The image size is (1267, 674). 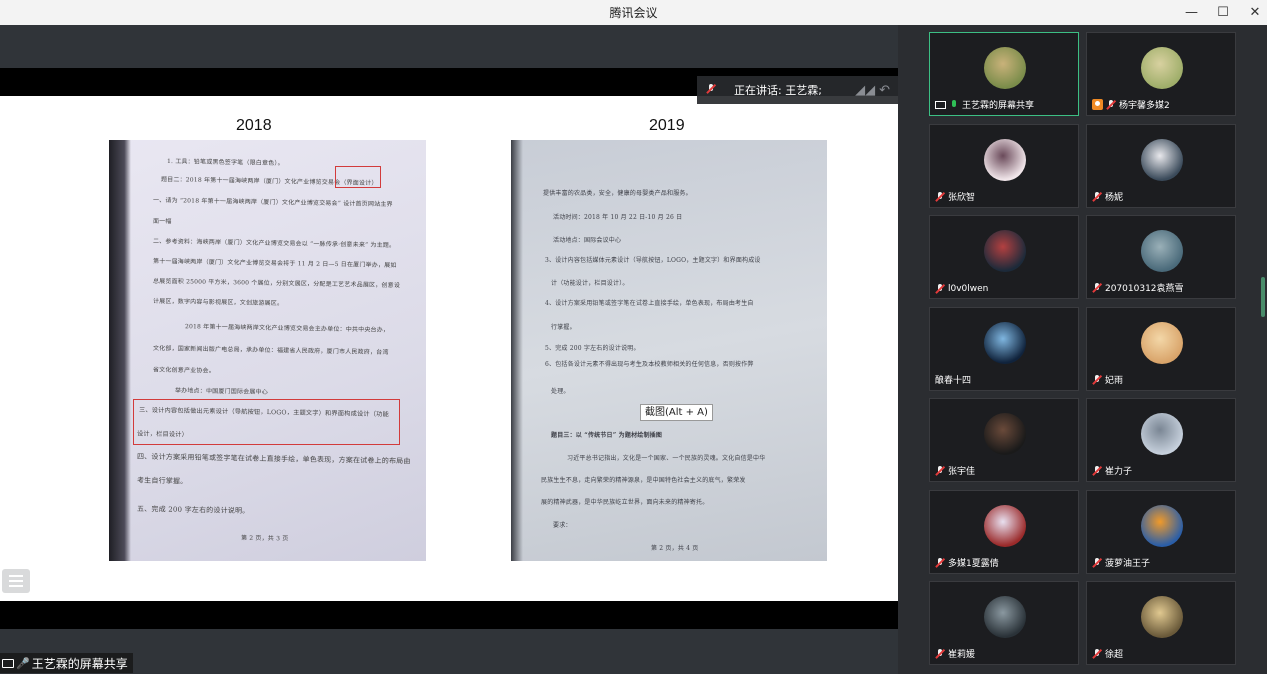 I want to click on window-title: 腾讯会议, so click(x=633, y=13).